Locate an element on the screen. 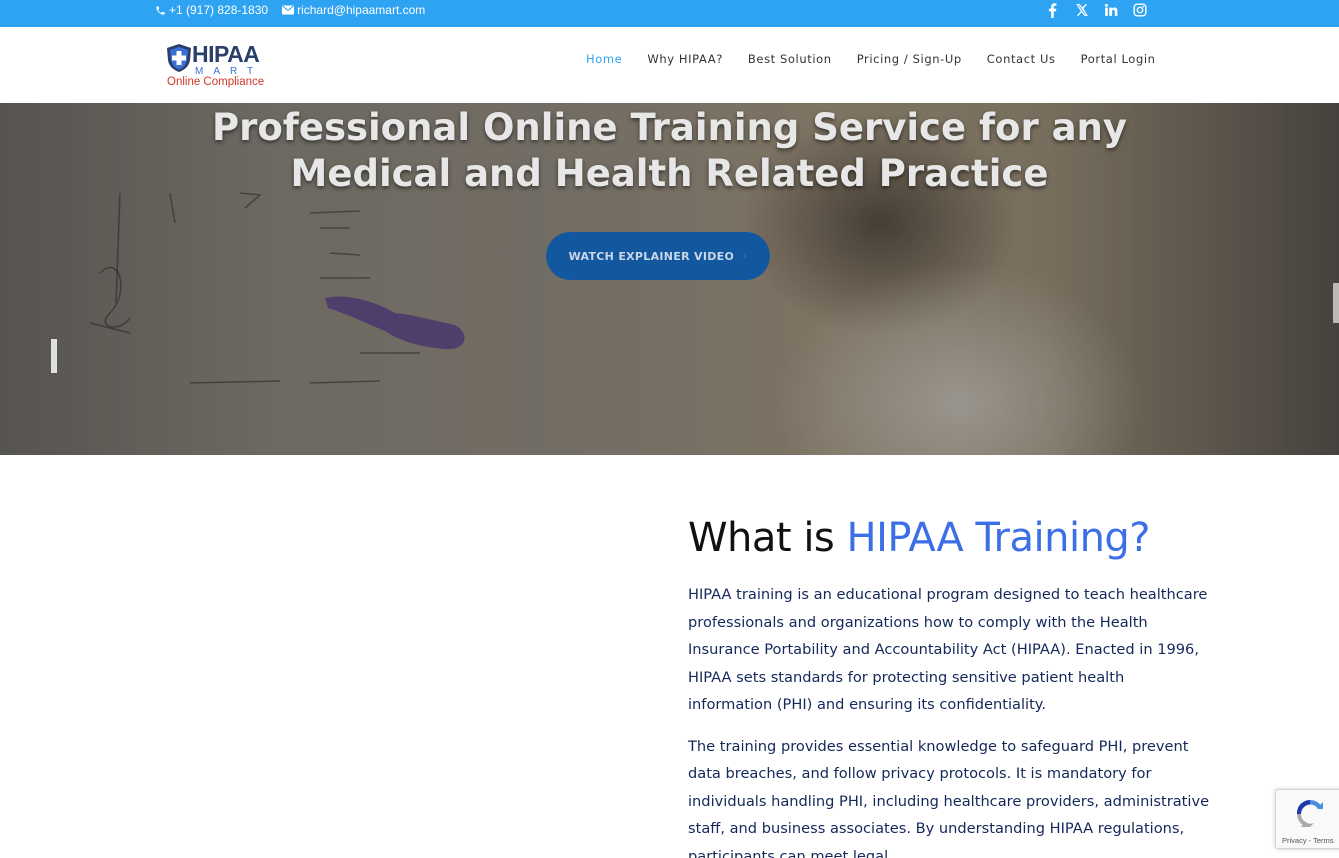  phone-icon is located at coordinates (160, 10).